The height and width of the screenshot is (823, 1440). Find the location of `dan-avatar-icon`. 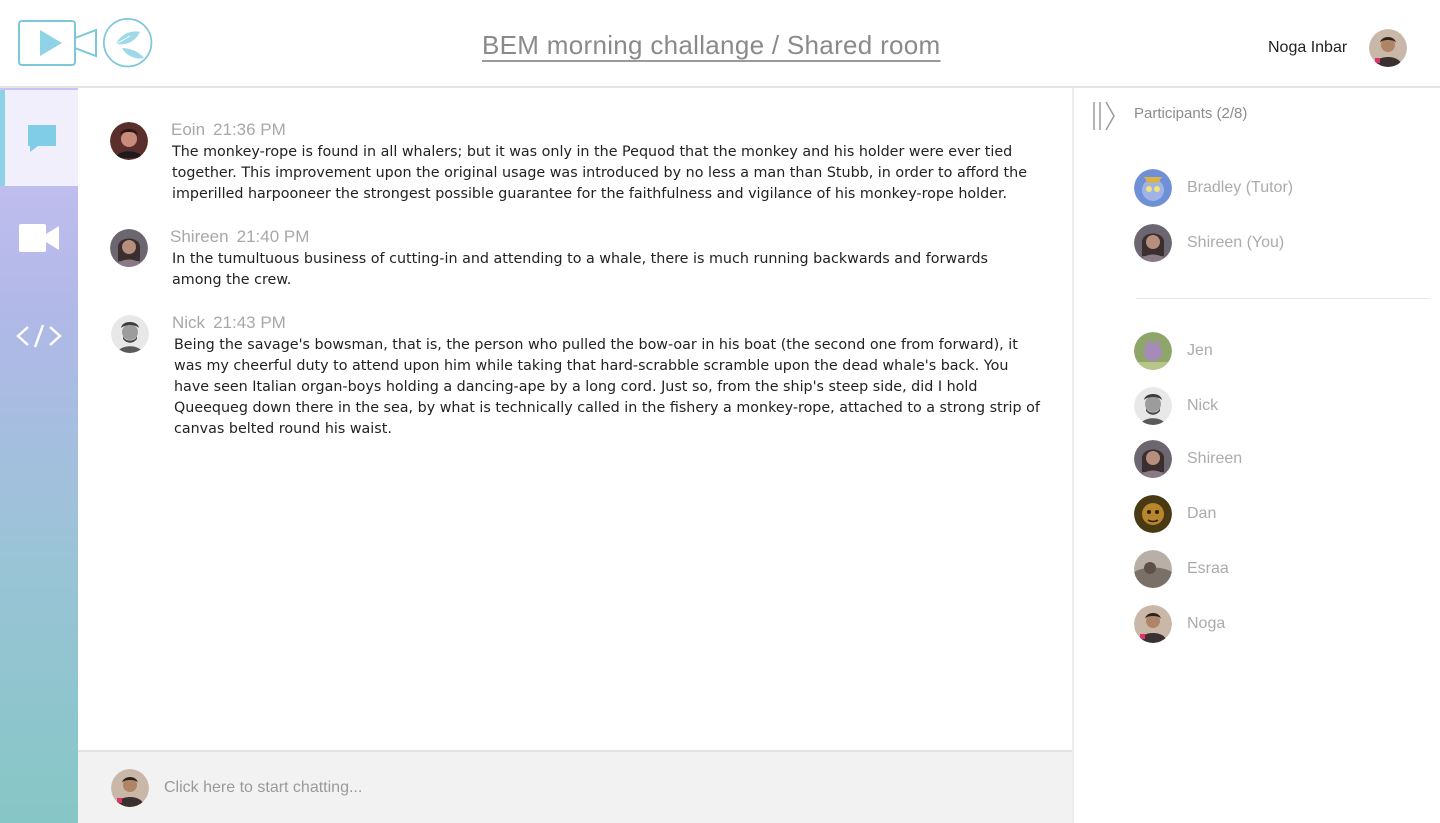

dan-avatar-icon is located at coordinates (1153, 514).